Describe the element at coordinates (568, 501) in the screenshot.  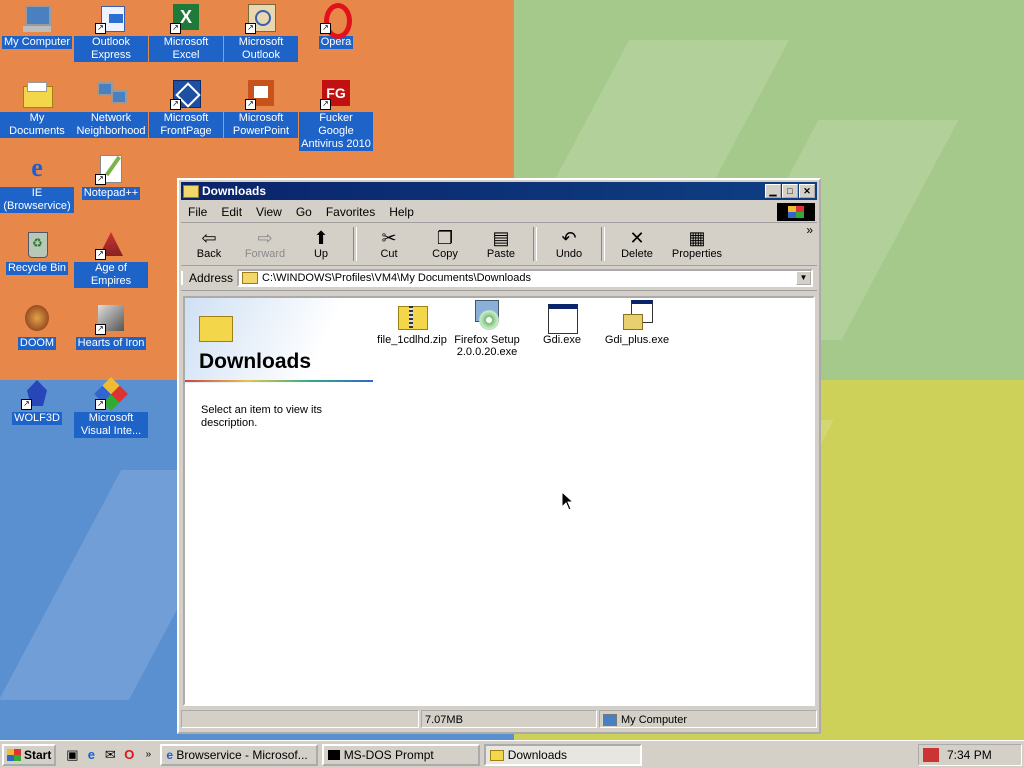
I see `mouse-cursor-icon` at that location.